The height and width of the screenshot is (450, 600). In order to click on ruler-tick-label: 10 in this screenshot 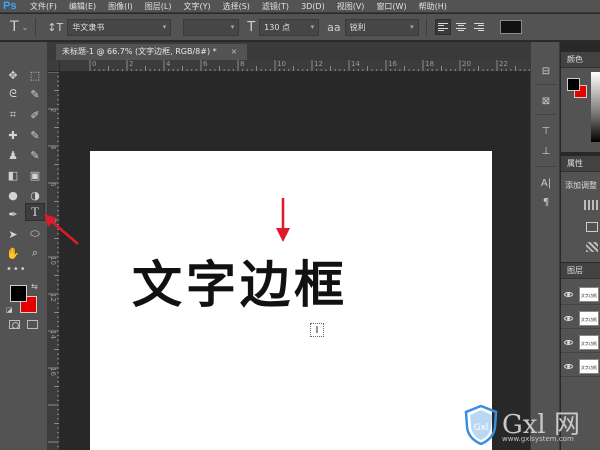, I will do `click(53, 260)`.